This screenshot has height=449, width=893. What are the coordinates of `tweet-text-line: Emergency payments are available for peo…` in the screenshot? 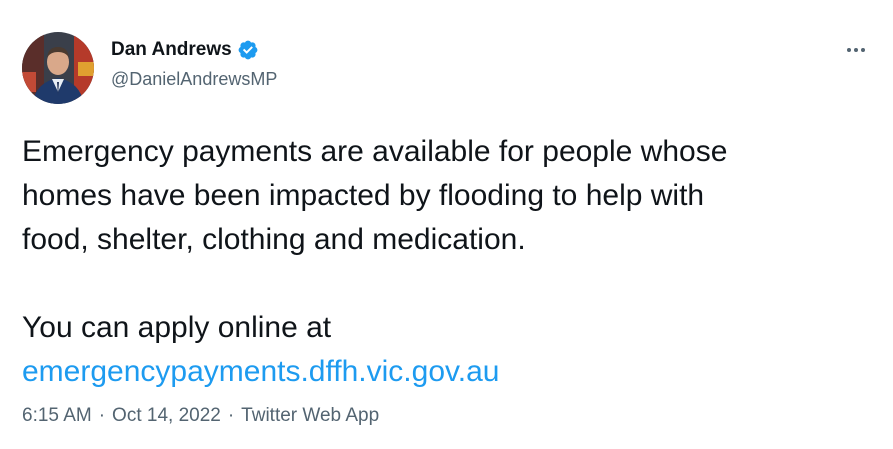 It's located at (375, 151).